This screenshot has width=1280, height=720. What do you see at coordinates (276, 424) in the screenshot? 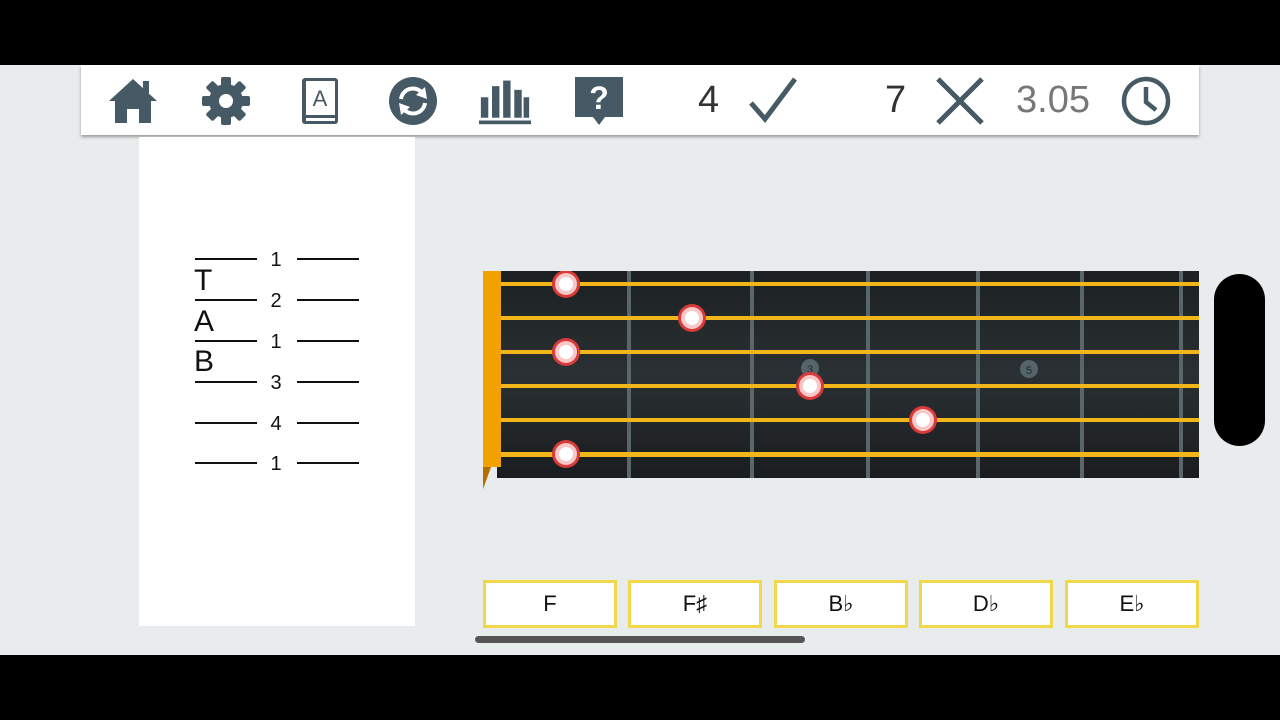
I see `tab-fret-number: 4` at bounding box center [276, 424].